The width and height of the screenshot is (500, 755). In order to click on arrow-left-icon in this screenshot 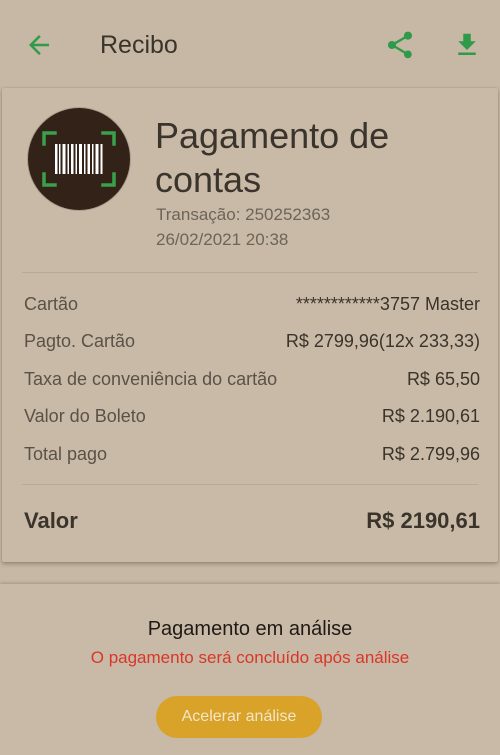, I will do `click(39, 45)`.